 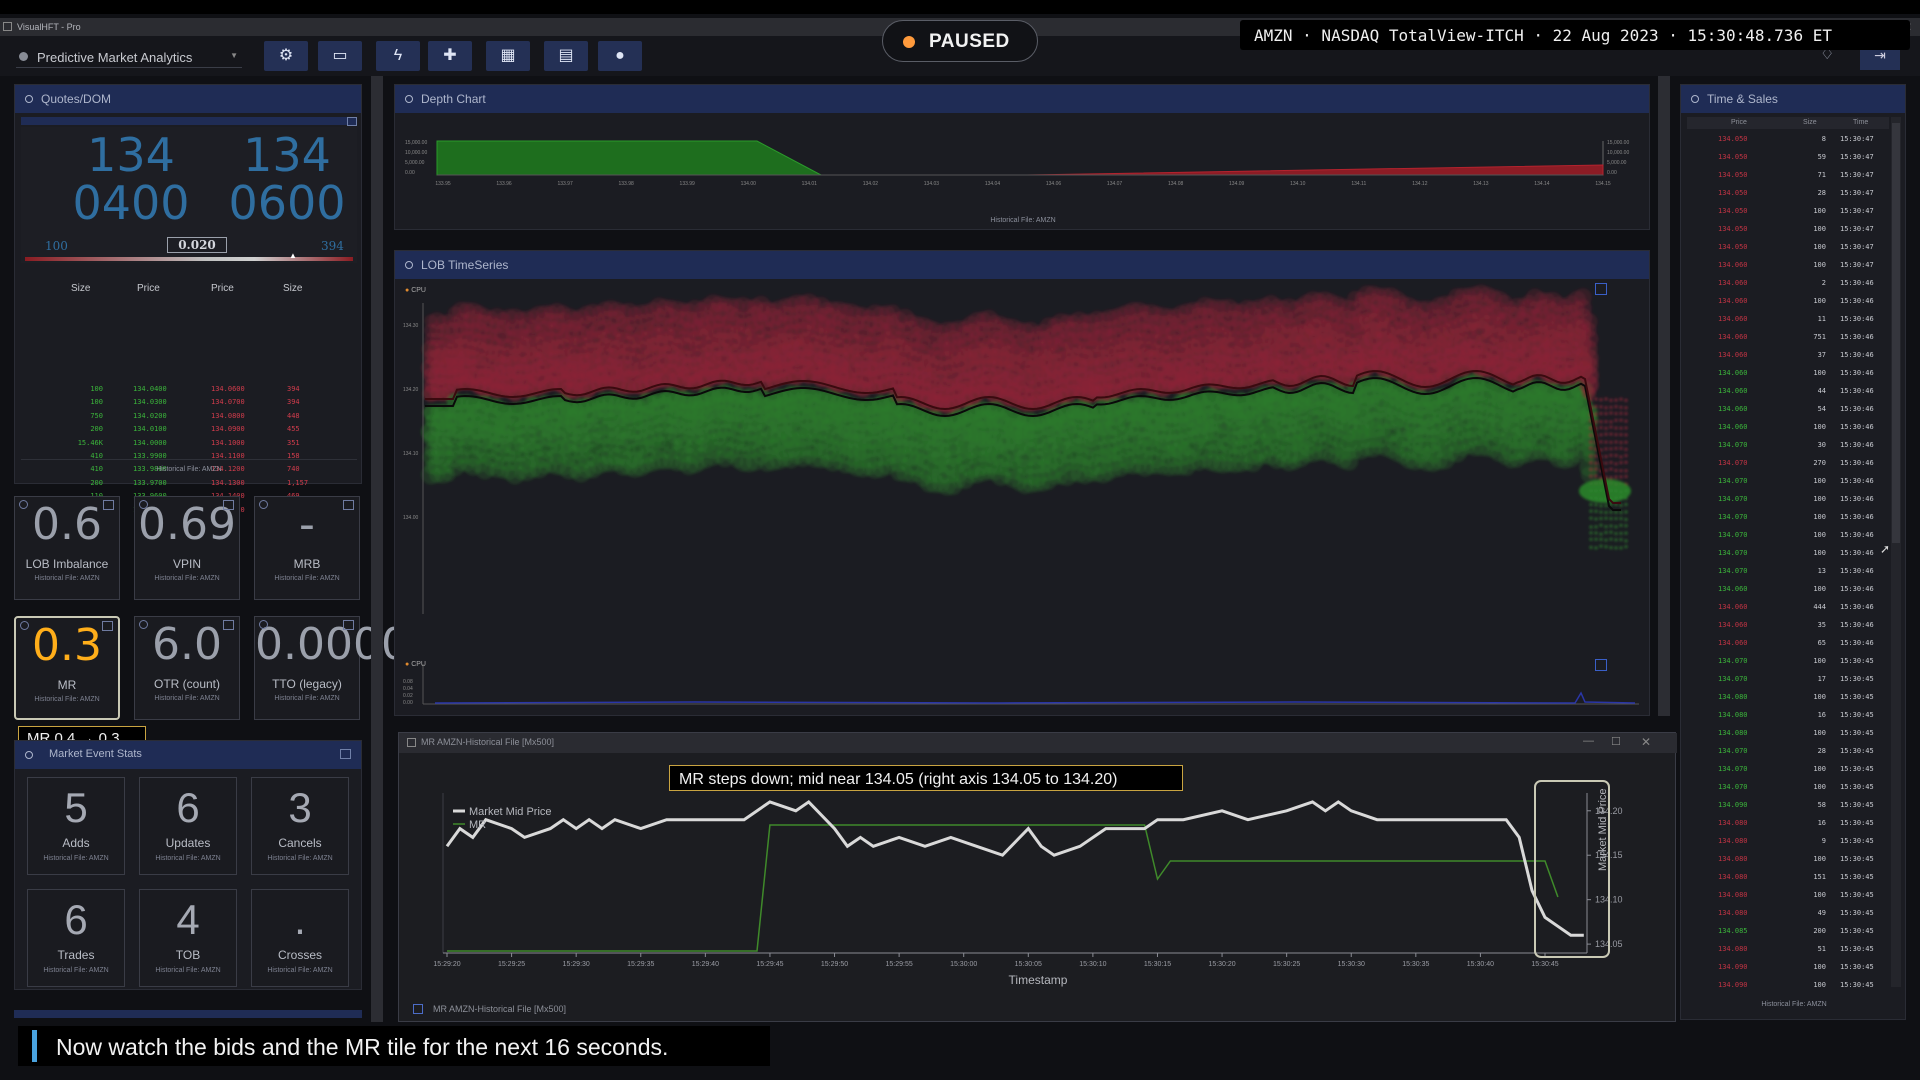 What do you see at coordinates (1780, 612) in the screenshot?
I see `ts-row: 134.060 444 15:30:46` at bounding box center [1780, 612].